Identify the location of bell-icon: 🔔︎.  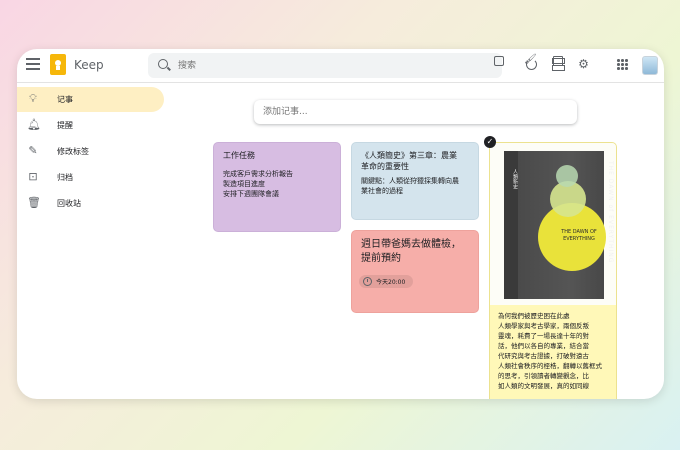
(34, 124).